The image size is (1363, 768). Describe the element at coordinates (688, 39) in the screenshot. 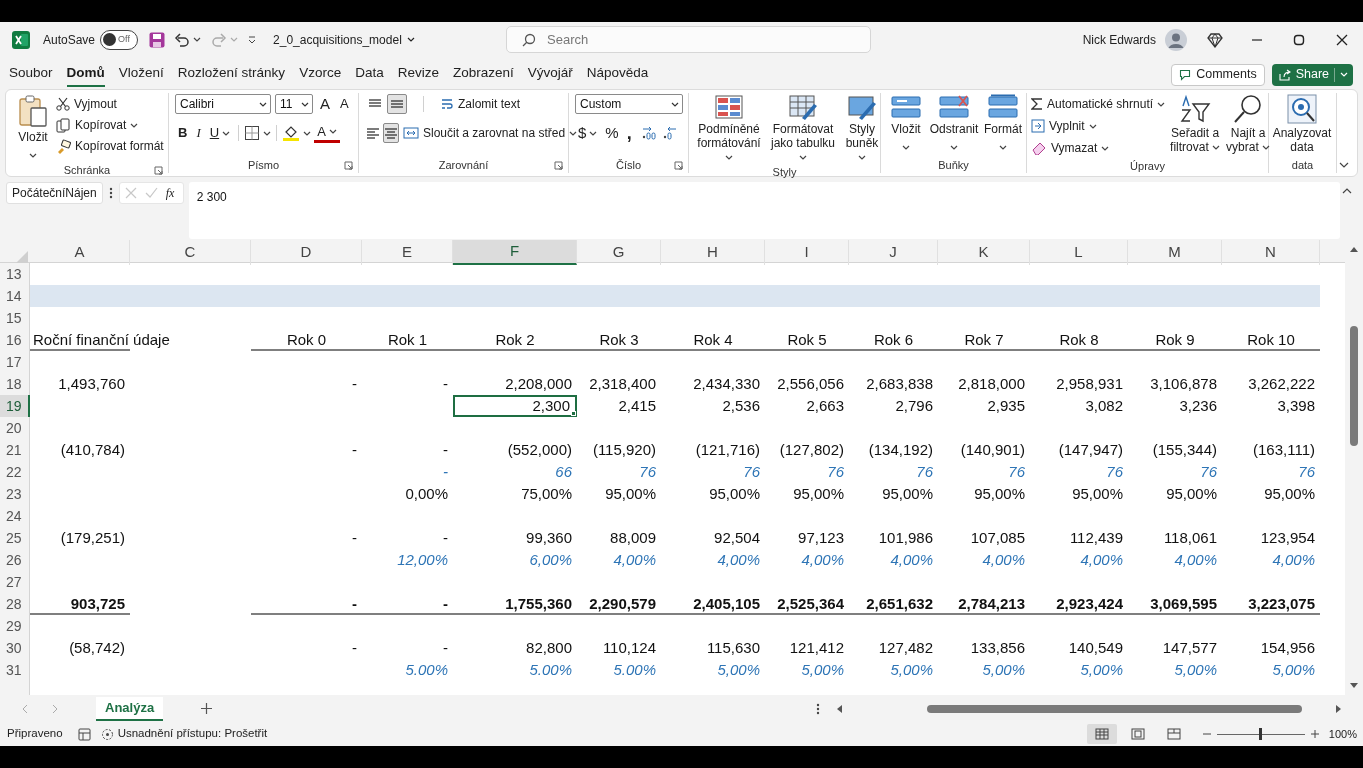

I see `search-field: Search` at that location.